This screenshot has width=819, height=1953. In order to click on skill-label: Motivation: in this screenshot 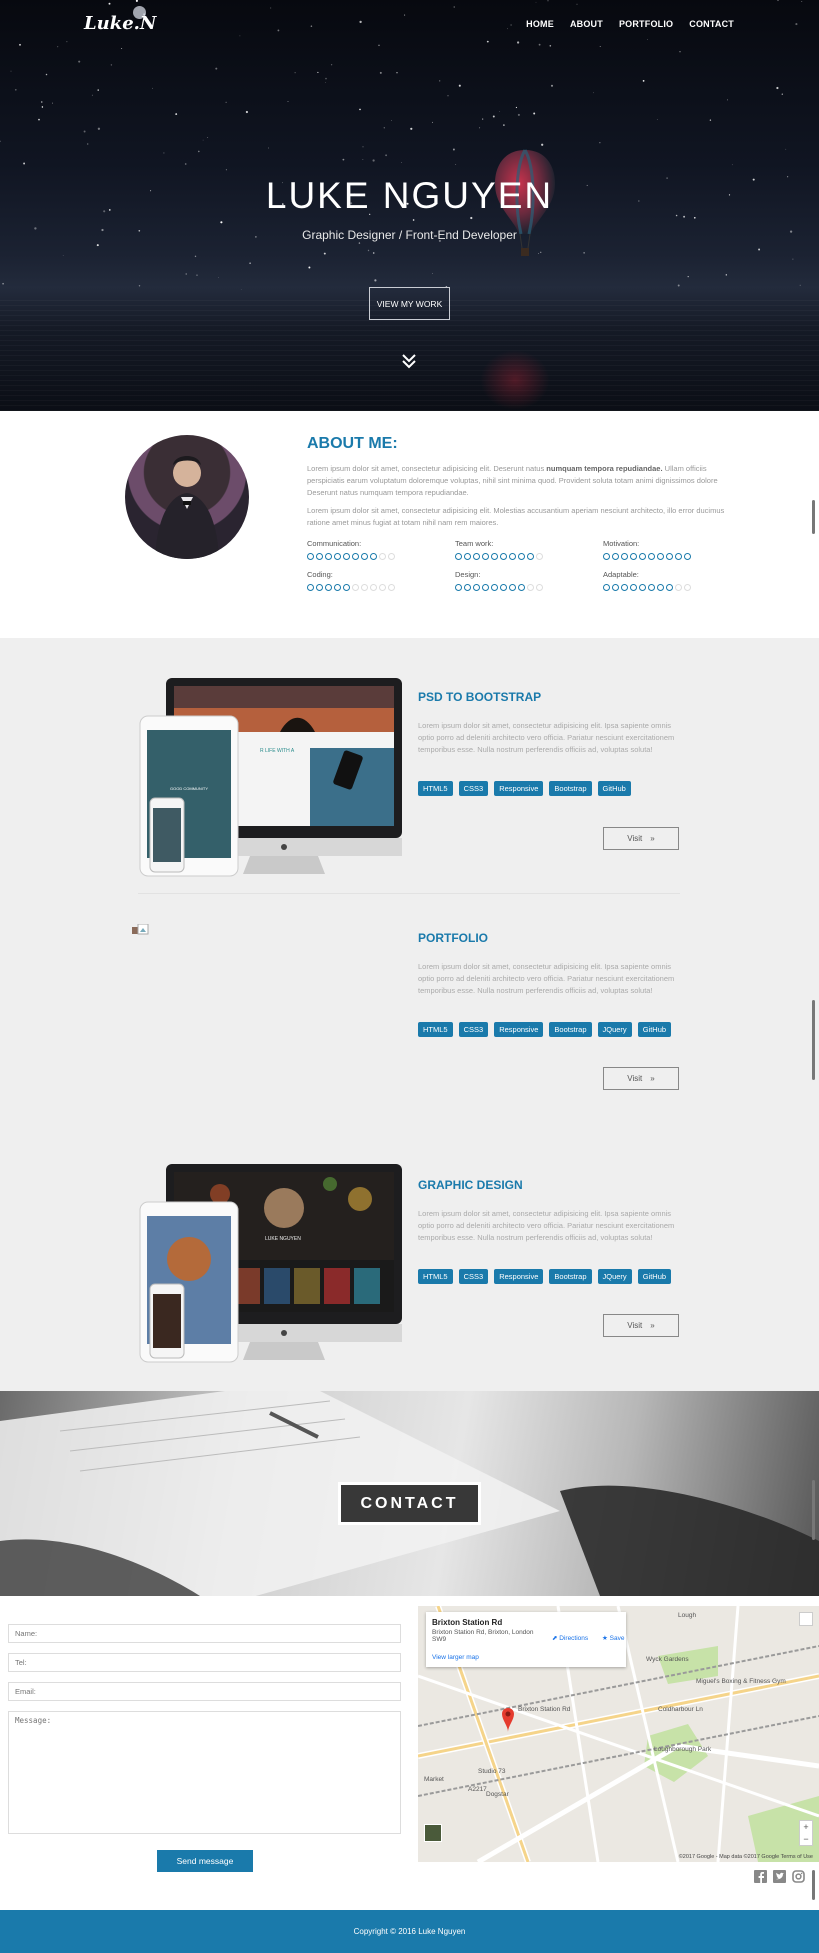, I will do `click(621, 543)`.